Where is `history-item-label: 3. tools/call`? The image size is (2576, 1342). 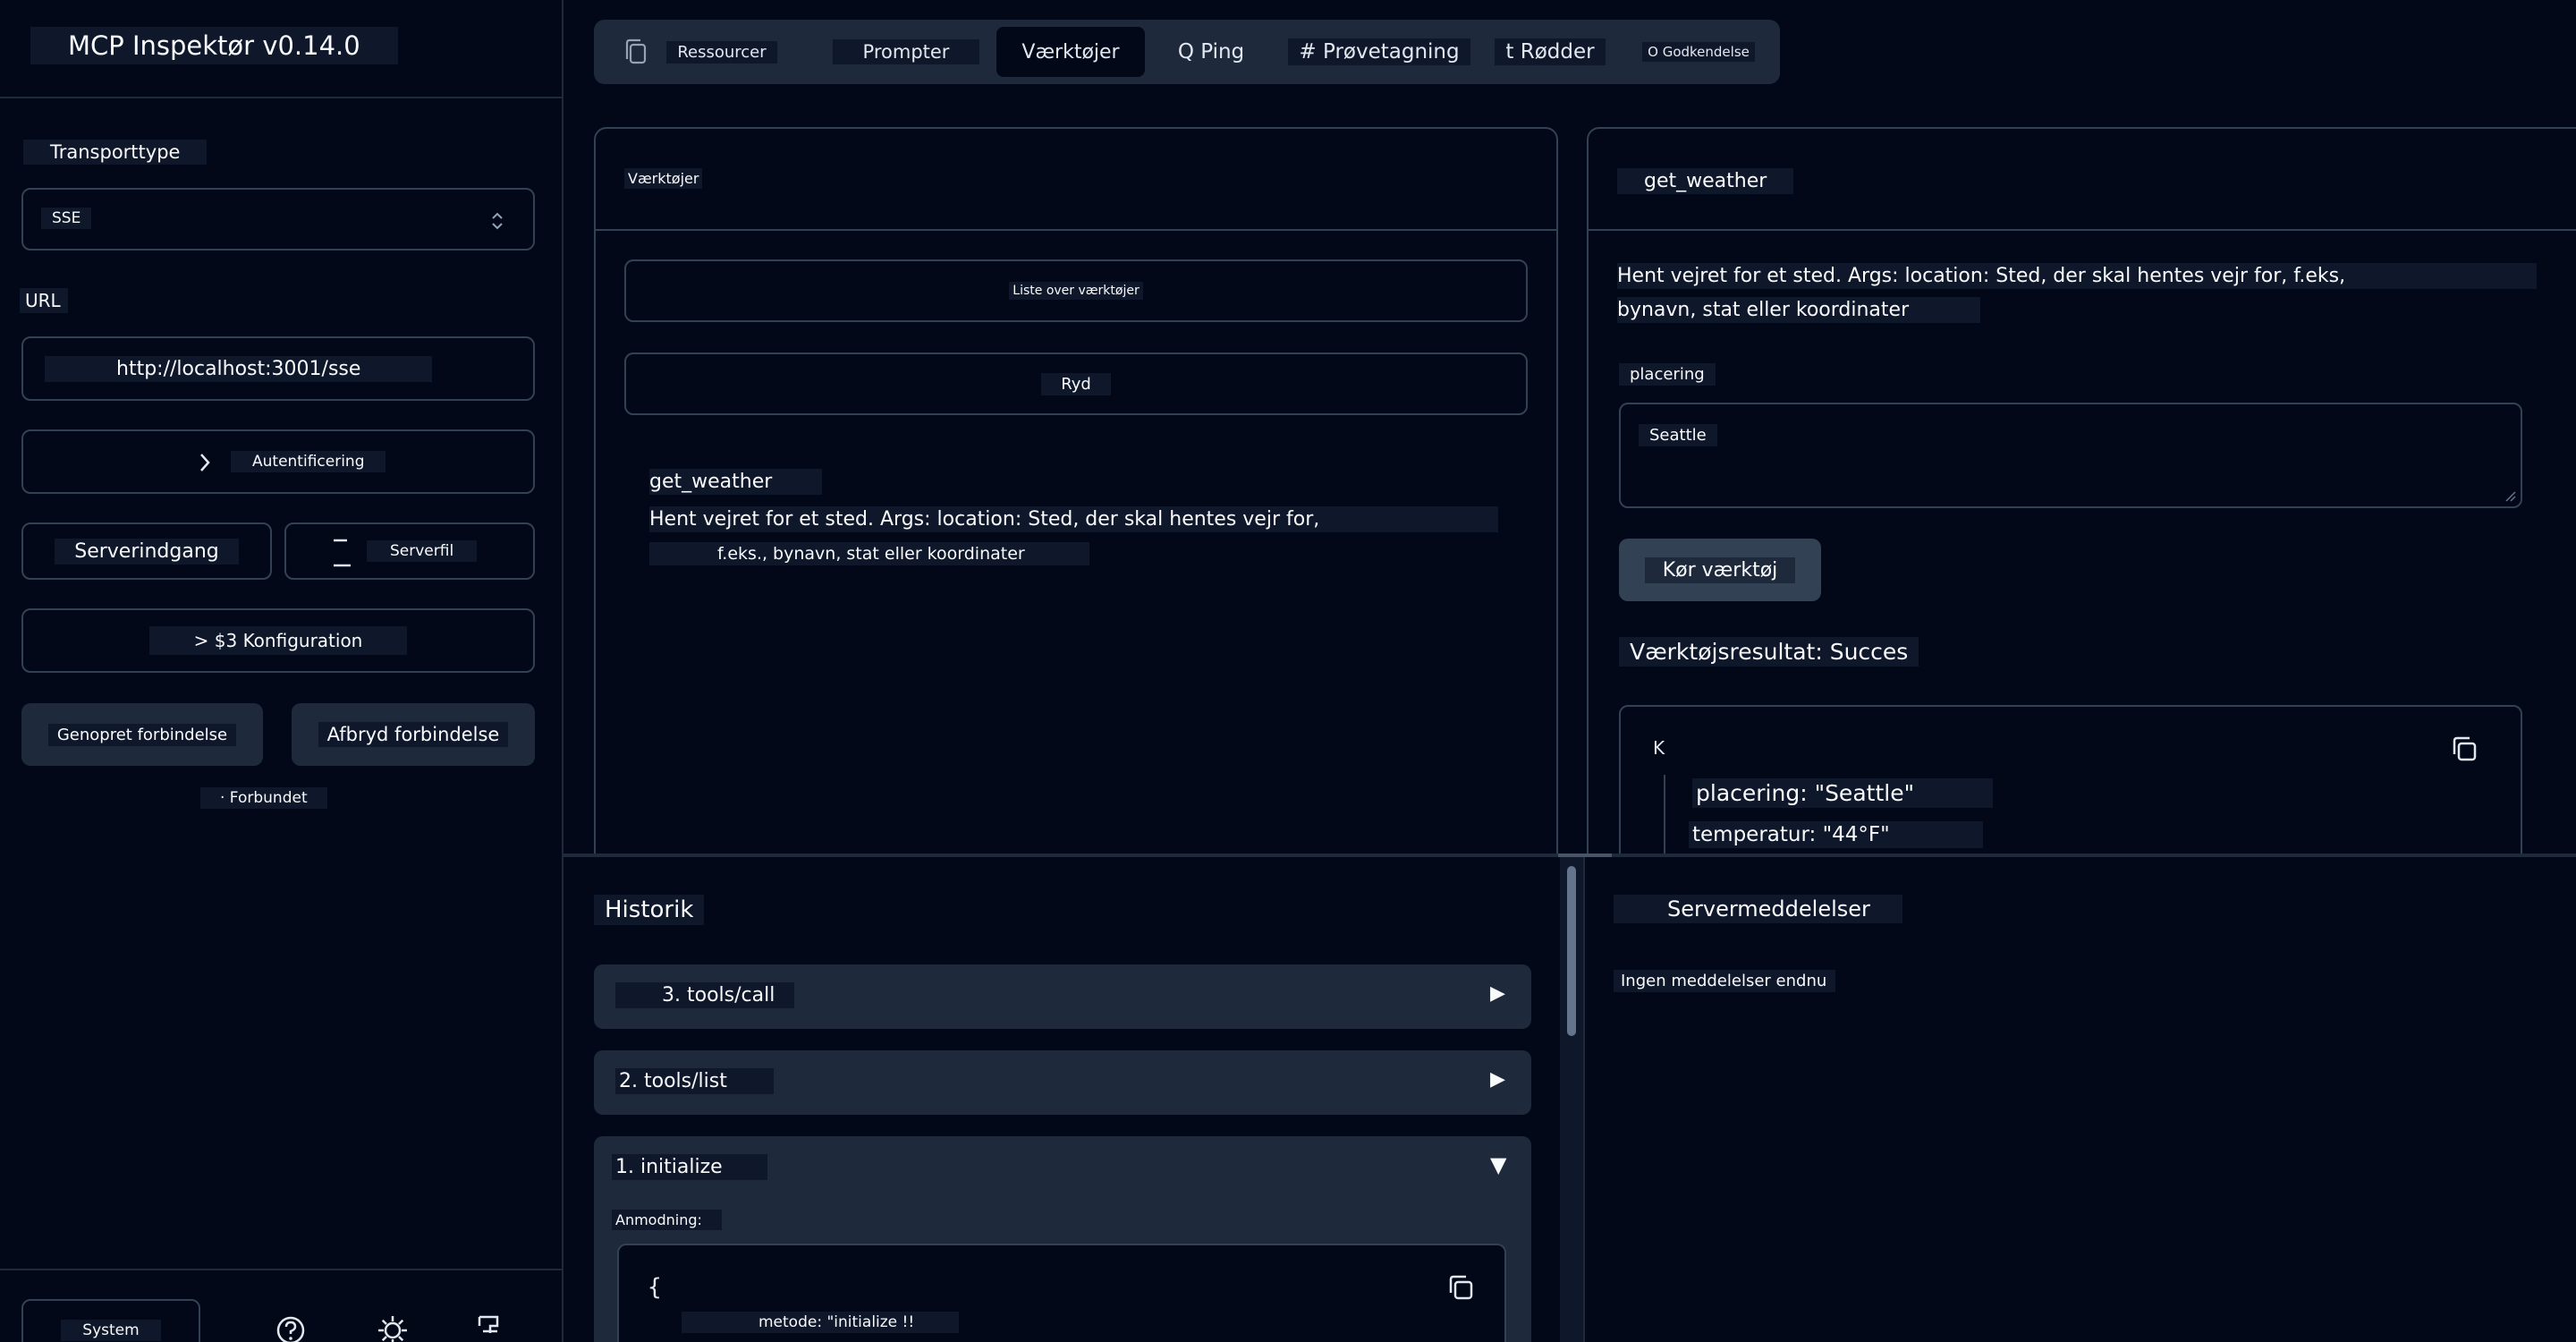
history-item-label: 3. tools/call is located at coordinates (705, 995).